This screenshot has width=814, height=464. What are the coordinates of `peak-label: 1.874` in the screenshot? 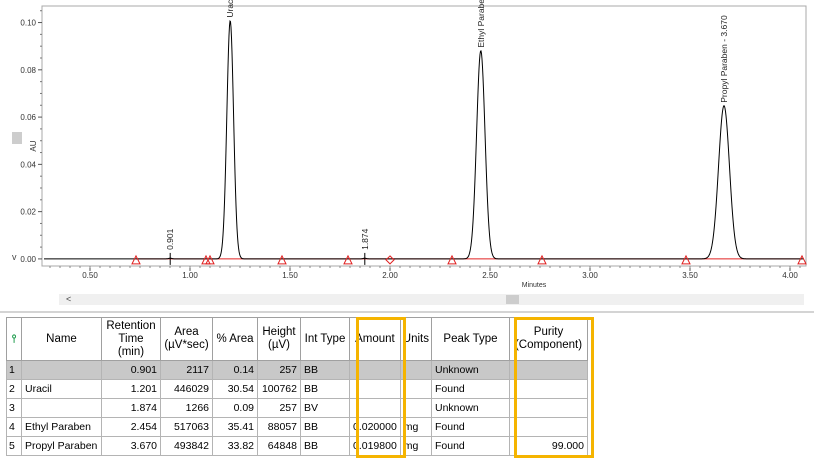 It's located at (365, 239).